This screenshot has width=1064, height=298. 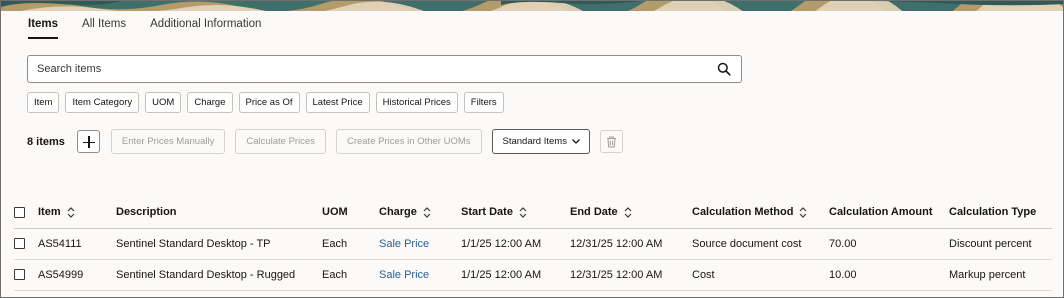 I want to click on select-all-cell, so click(x=26, y=213).